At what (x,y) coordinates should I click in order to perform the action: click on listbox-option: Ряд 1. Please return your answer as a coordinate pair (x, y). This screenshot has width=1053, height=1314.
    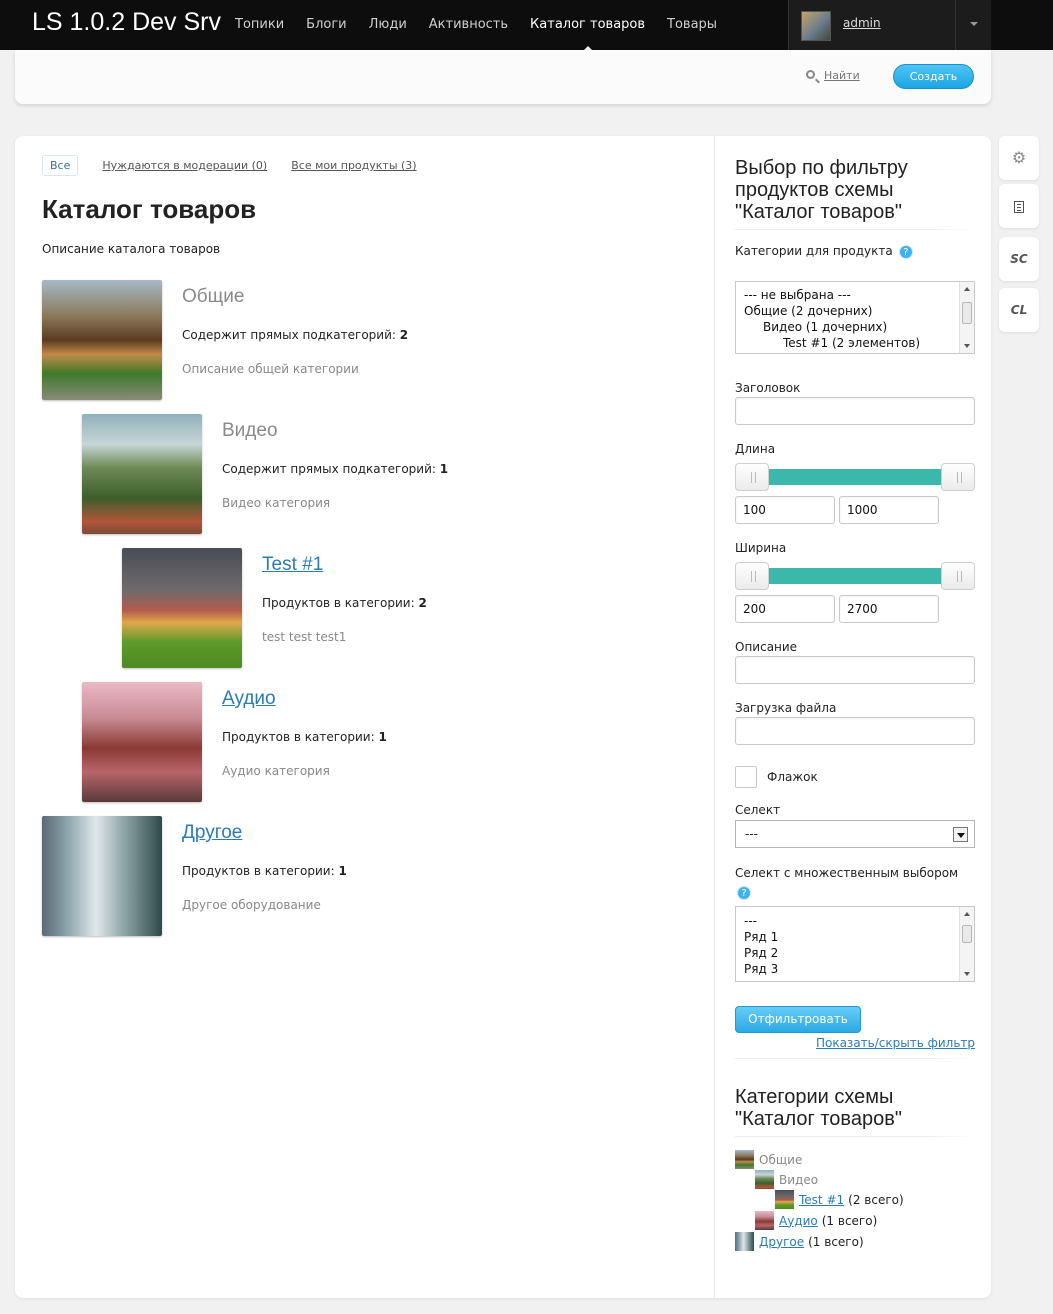
    Looking at the image, I should click on (855, 937).